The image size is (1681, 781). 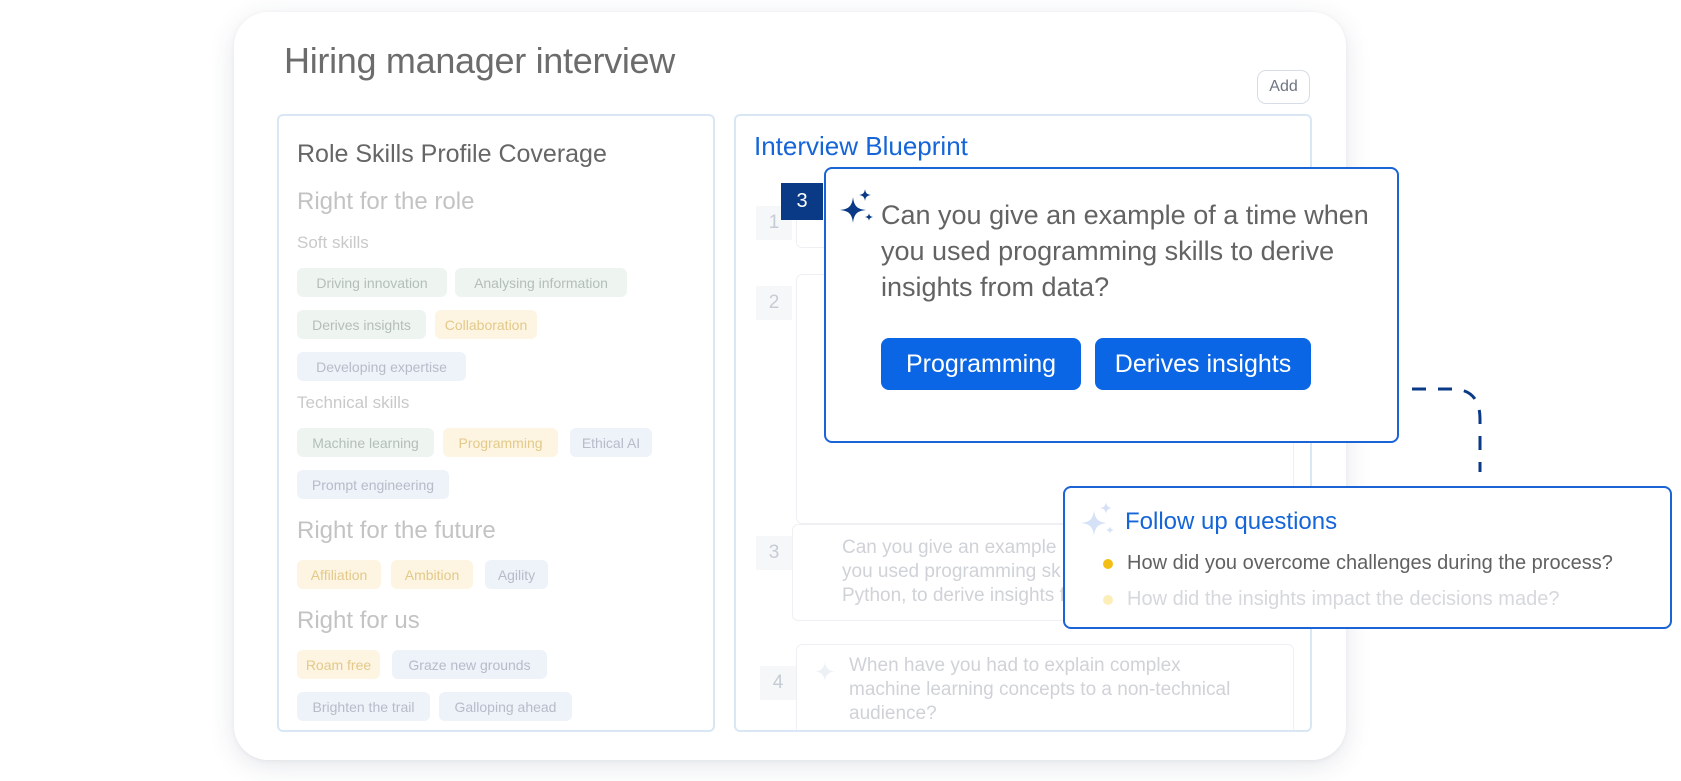 What do you see at coordinates (365, 442) in the screenshot?
I see `skill-tag: Machine learning` at bounding box center [365, 442].